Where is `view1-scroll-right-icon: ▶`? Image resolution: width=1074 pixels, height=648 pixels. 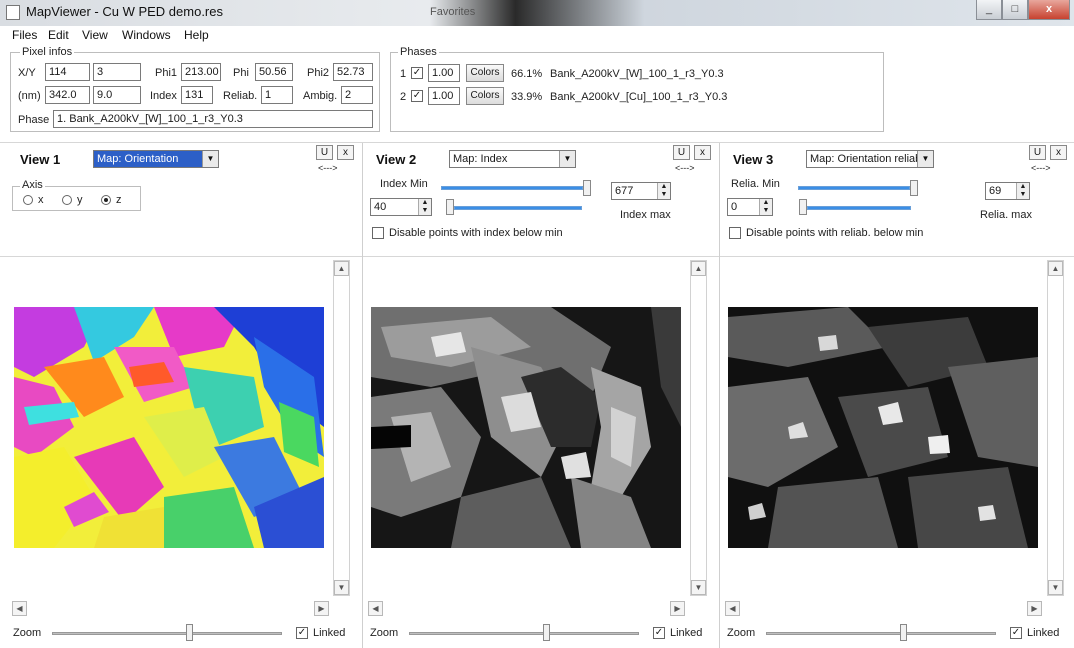
view1-scroll-right-icon: ▶ is located at coordinates (321, 608).